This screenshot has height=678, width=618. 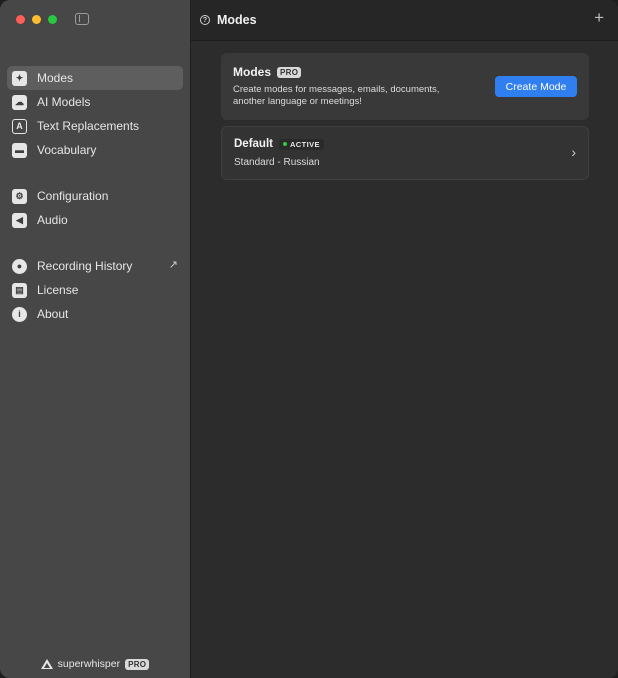 What do you see at coordinates (19, 150) in the screenshot?
I see `book-icon: ▬` at bounding box center [19, 150].